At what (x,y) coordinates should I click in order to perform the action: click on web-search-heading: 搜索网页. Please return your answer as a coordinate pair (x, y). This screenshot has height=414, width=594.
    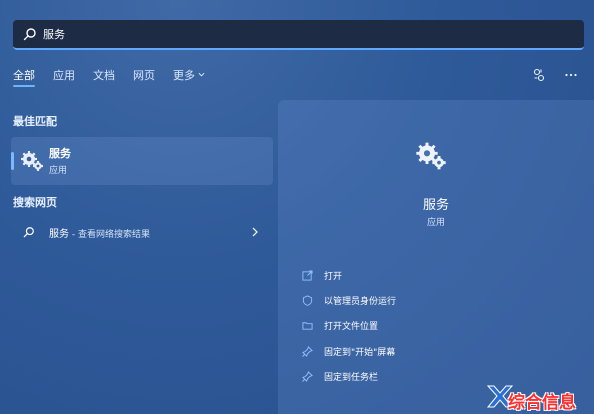
    Looking at the image, I should click on (35, 202).